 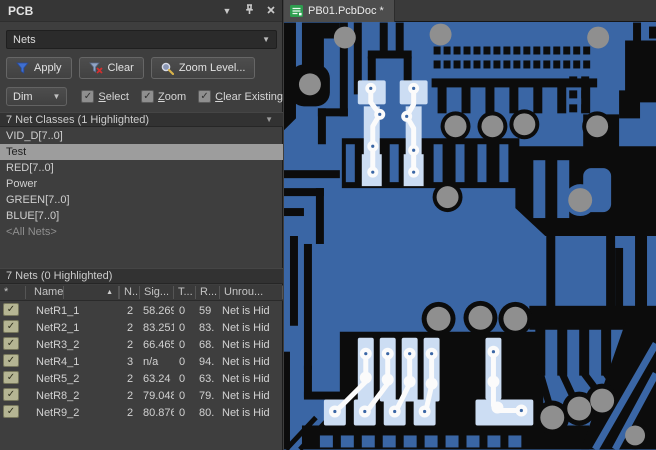 What do you see at coordinates (163, 96) in the screenshot?
I see `zoom-checkbox: ✓ Zoom` at bounding box center [163, 96].